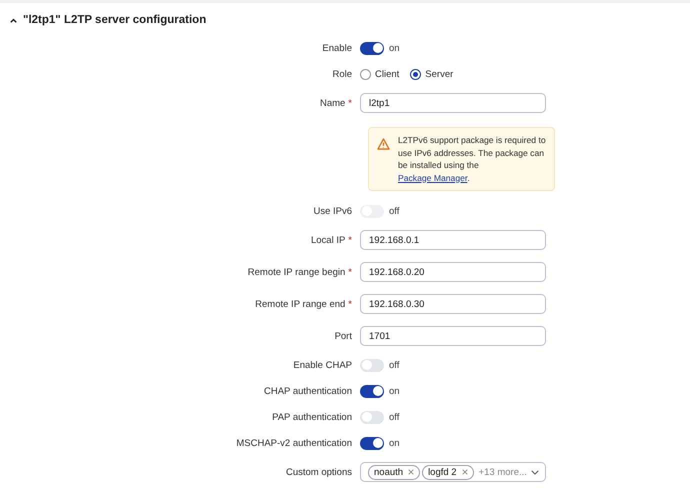 The height and width of the screenshot is (491, 690). Describe the element at coordinates (453, 240) in the screenshot. I see `text-field: 192.168.0.1` at that location.